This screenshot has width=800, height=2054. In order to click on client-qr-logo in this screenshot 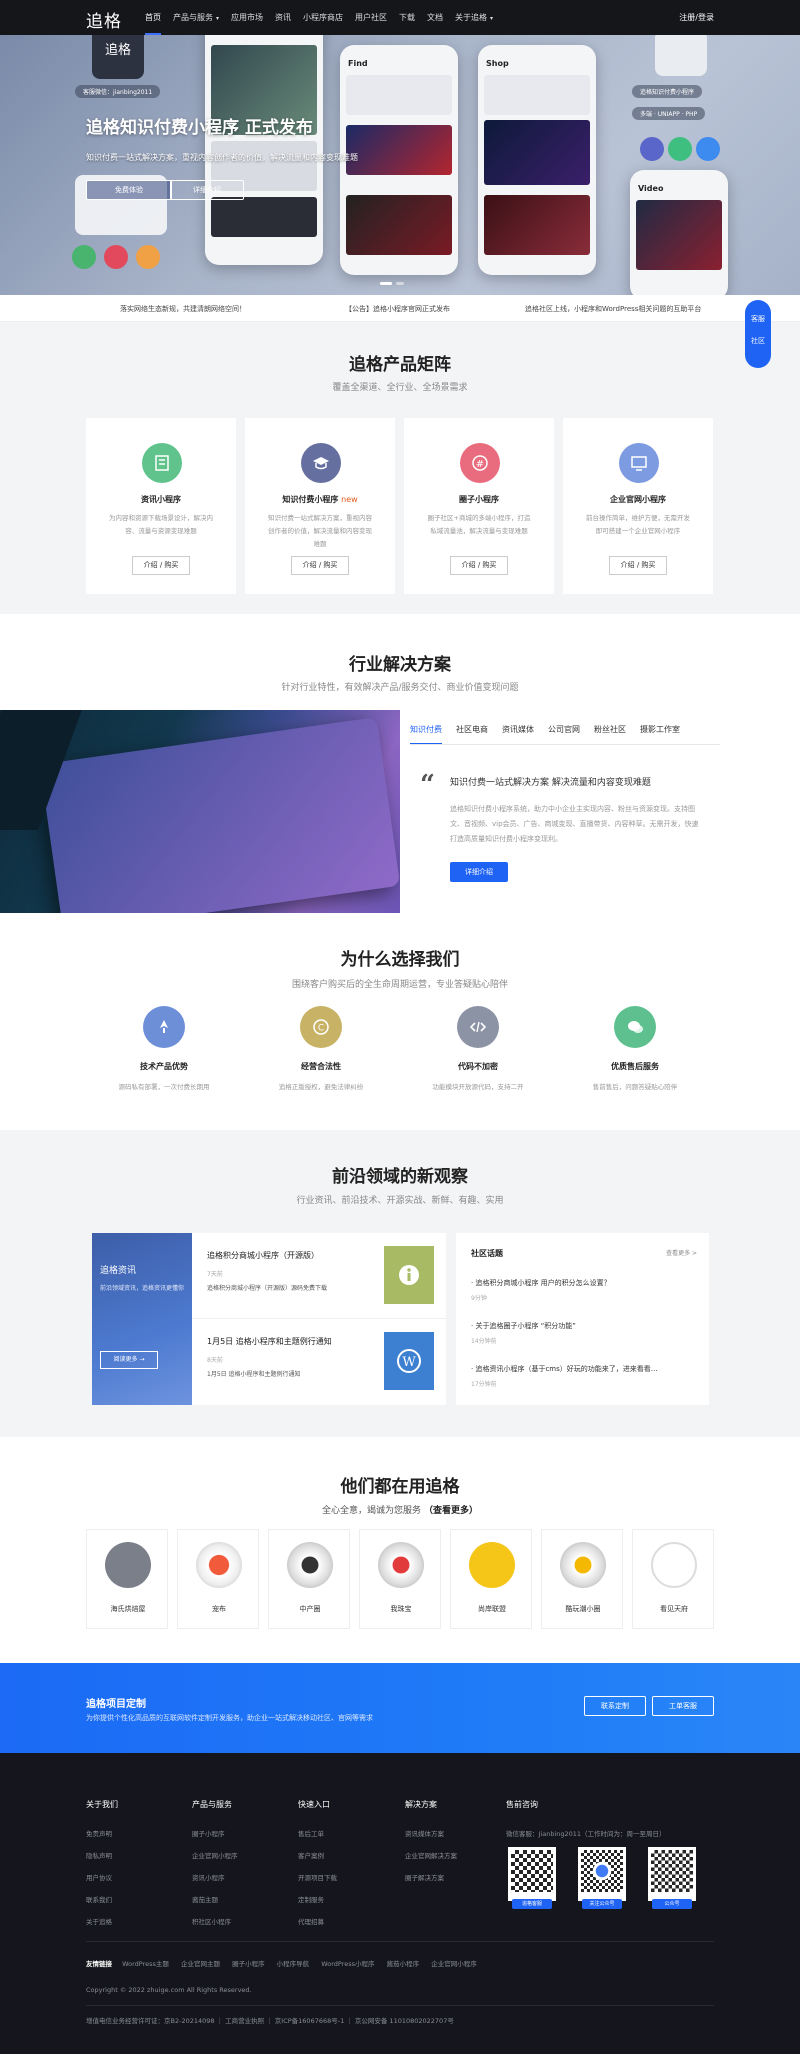, I will do `click(219, 1565)`.